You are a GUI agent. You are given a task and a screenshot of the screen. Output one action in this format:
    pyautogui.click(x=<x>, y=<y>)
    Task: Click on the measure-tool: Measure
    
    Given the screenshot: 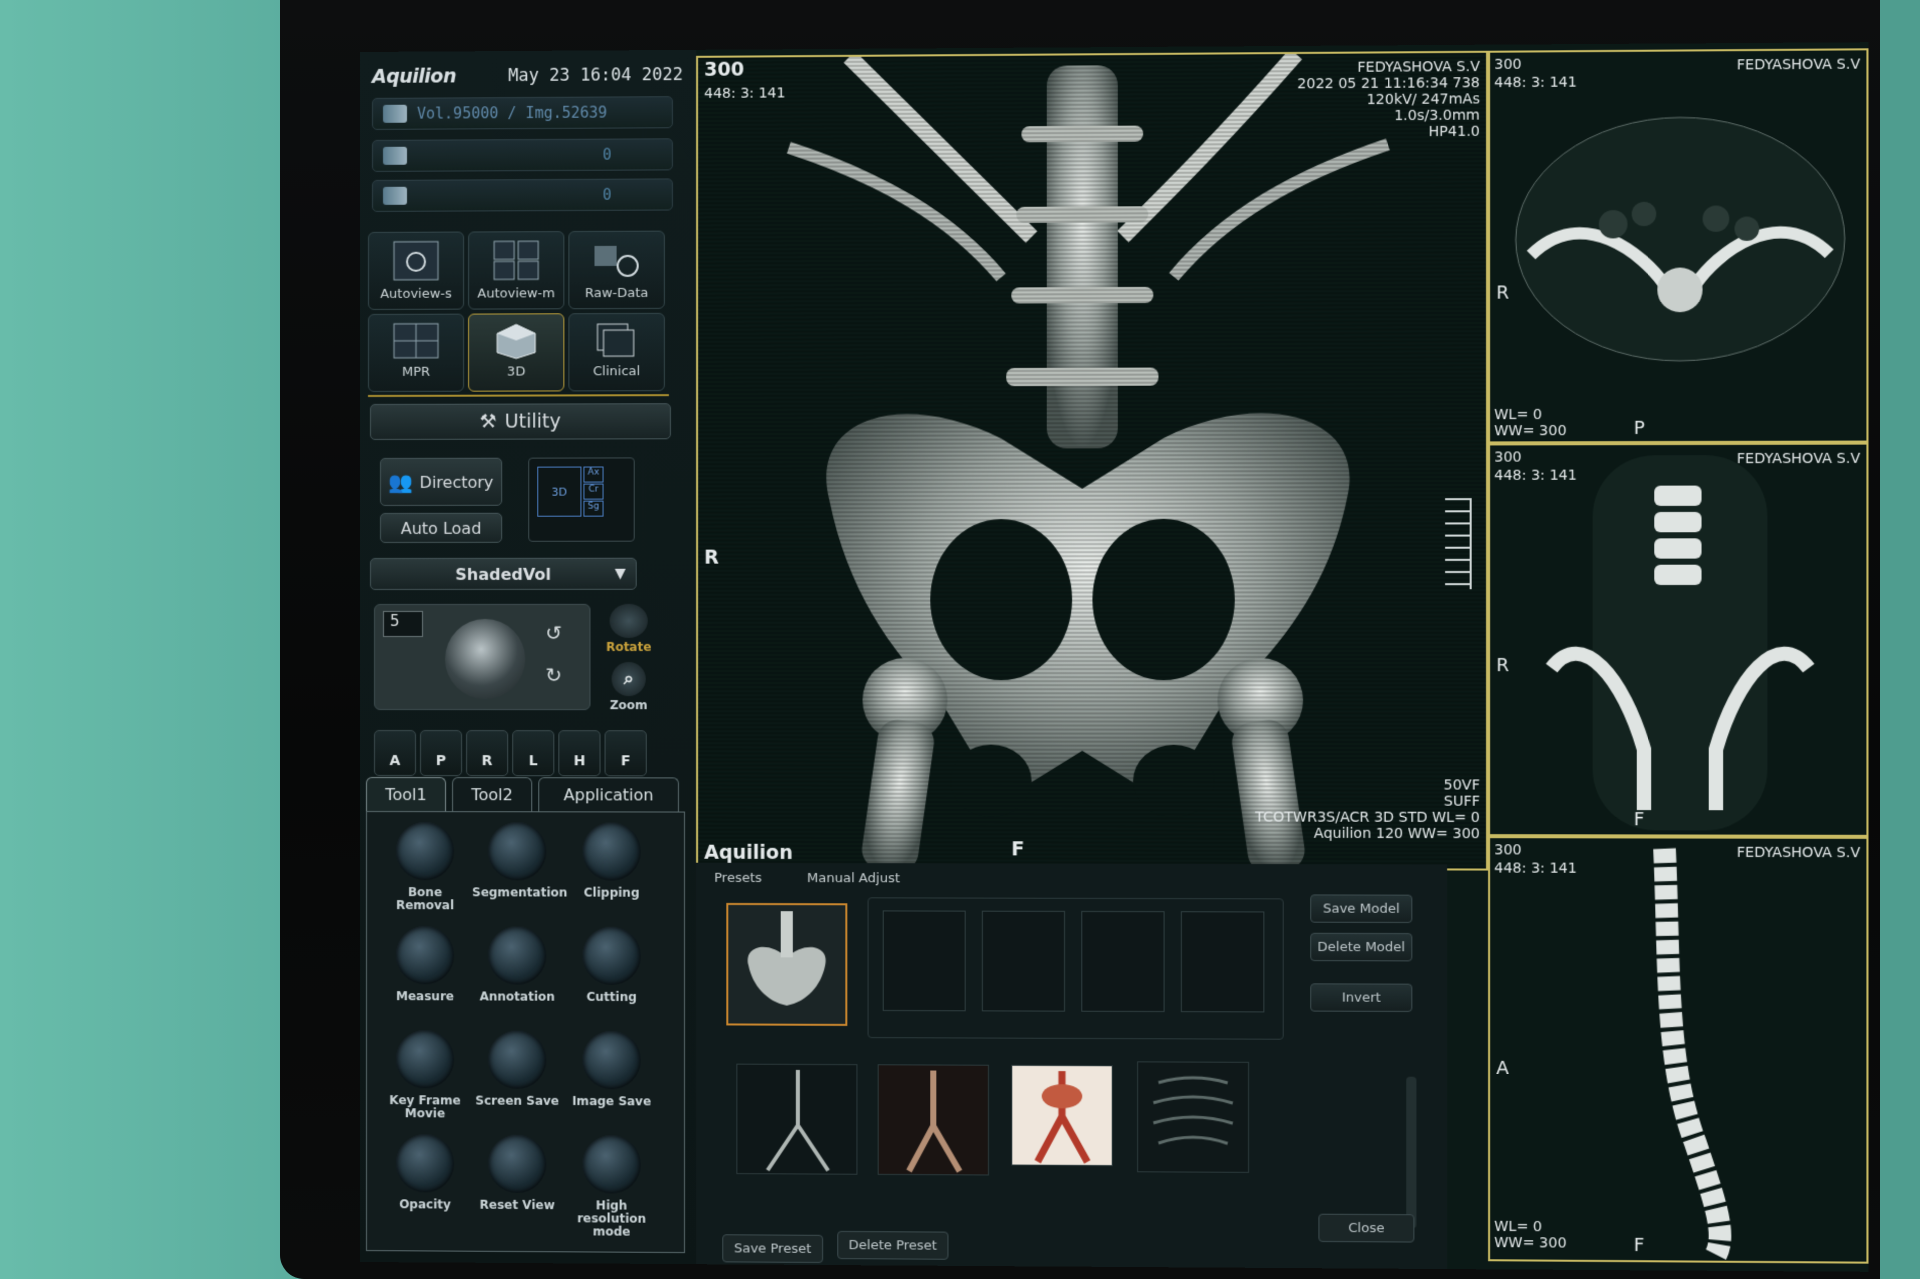 What is the action you would take?
    pyautogui.click(x=425, y=976)
    